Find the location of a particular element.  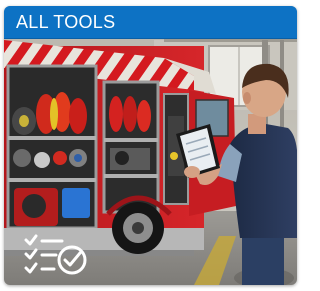

card-title-bar: ALL TOOLS is located at coordinates (150, 22).